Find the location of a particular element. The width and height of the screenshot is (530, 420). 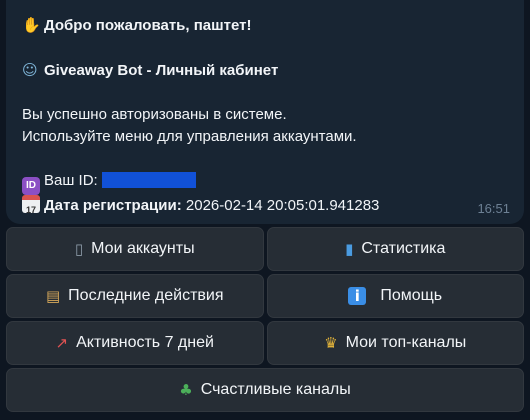

recent-actions-button: ▤ Последние действия is located at coordinates (135, 296).